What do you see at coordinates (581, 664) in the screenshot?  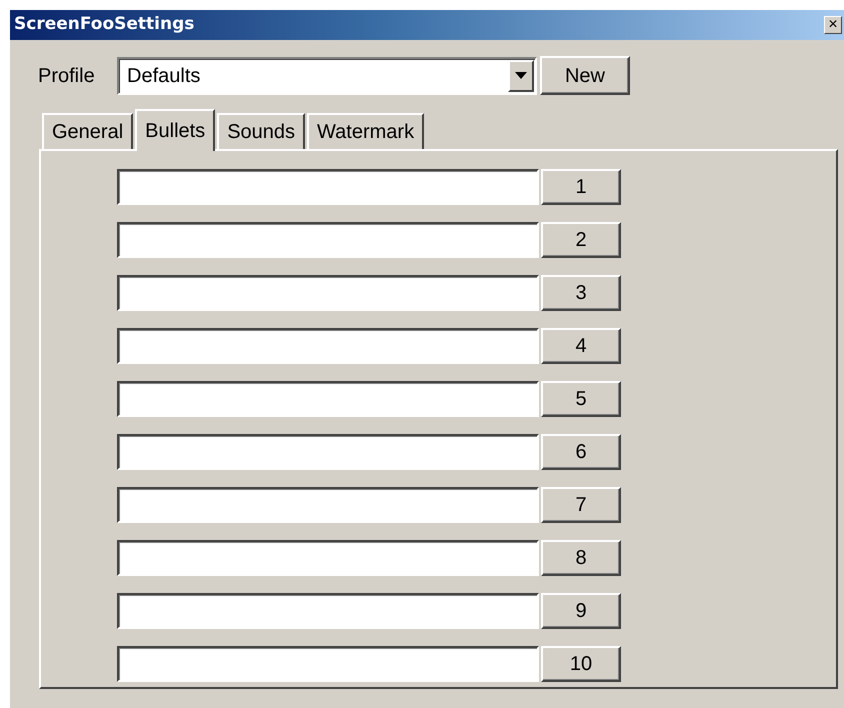 I see `bullet-button: 10` at bounding box center [581, 664].